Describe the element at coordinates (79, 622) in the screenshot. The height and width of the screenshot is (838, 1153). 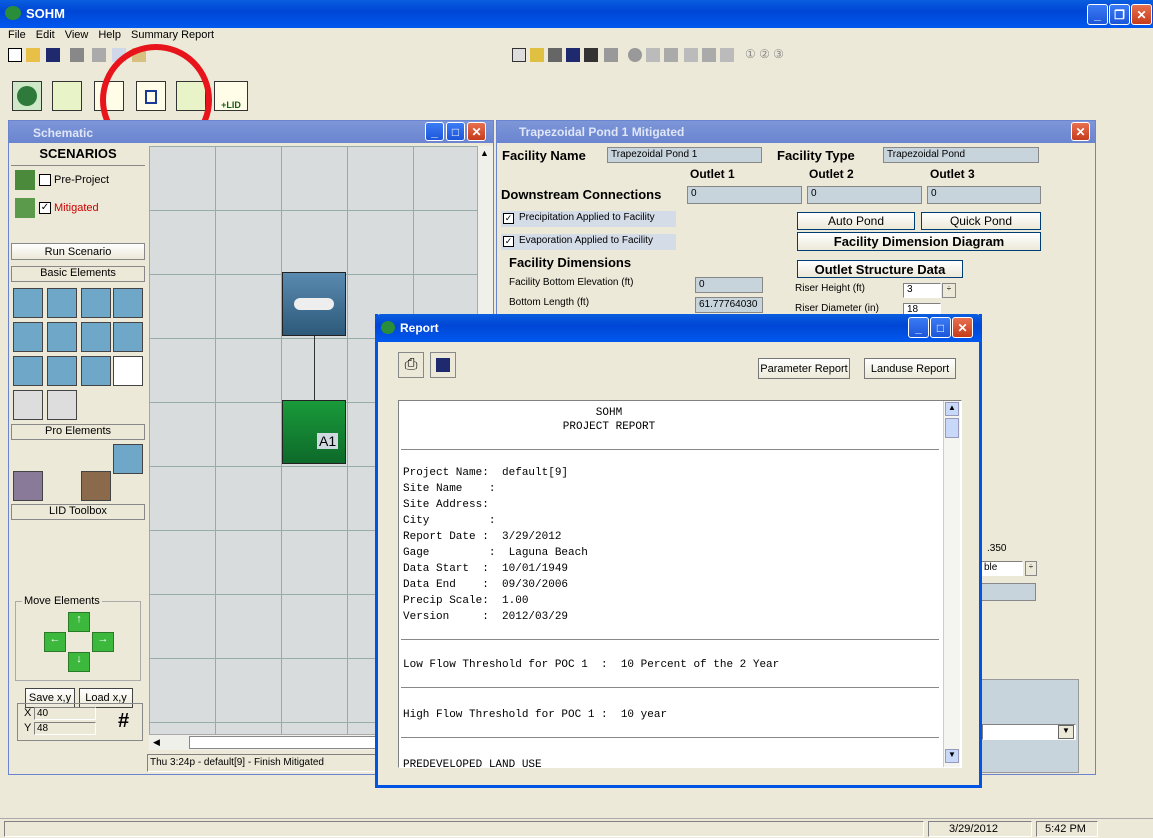
I see `arrow-up-icon: ↑` at that location.